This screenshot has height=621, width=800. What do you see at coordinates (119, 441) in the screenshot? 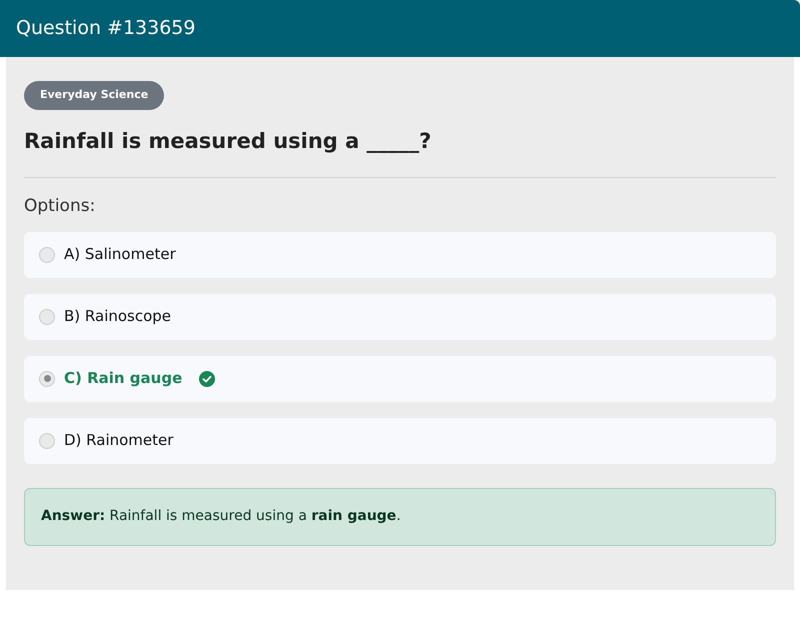
I see `option-label: D) Rainometer` at bounding box center [119, 441].